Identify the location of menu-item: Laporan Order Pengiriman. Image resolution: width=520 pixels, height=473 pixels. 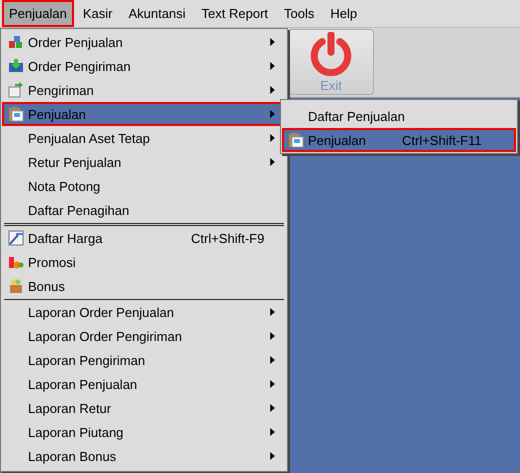
(144, 336).